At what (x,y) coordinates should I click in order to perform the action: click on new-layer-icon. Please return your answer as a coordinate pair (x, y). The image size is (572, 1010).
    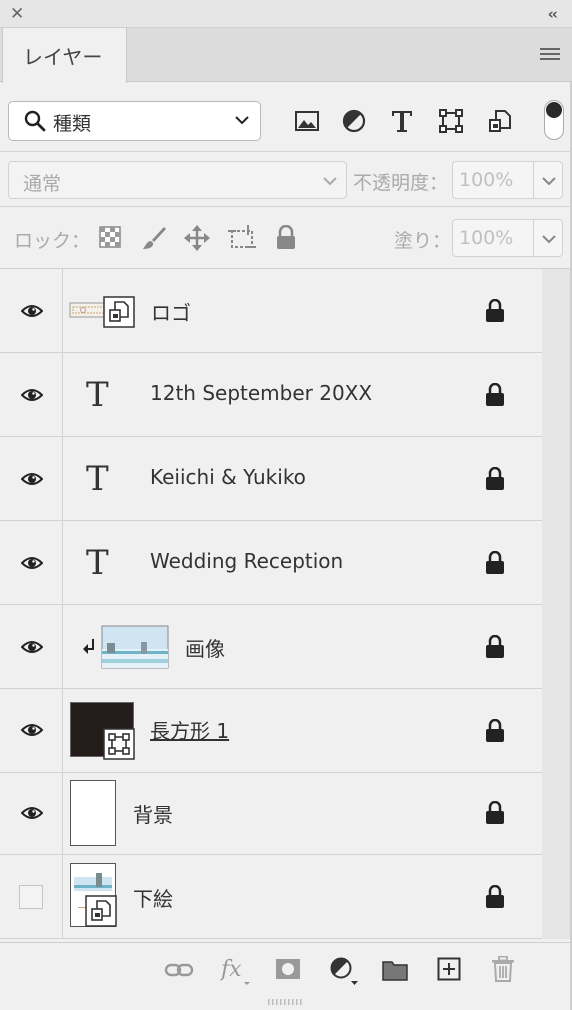
    Looking at the image, I should click on (449, 969).